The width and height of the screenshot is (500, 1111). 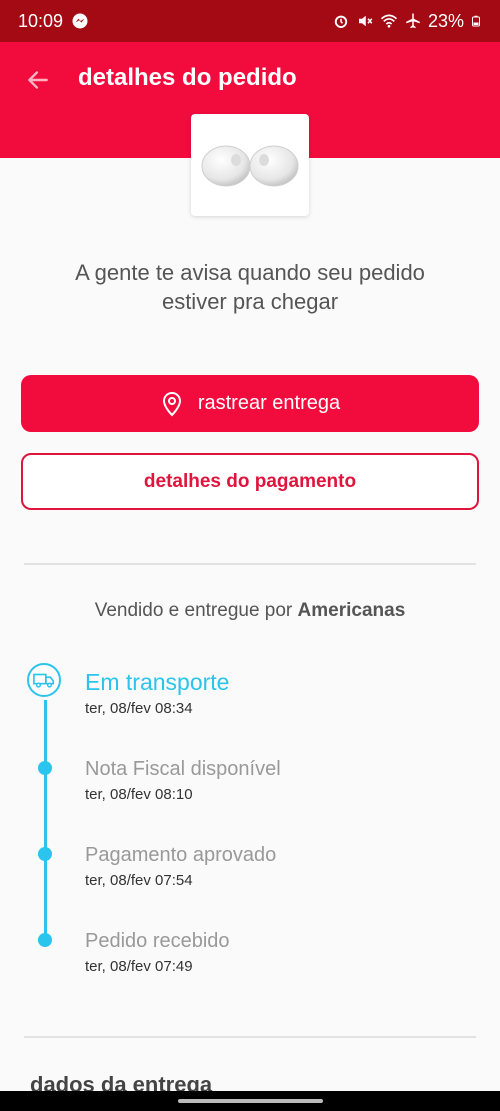 What do you see at coordinates (45, 821) in the screenshot?
I see `timeline-line` at bounding box center [45, 821].